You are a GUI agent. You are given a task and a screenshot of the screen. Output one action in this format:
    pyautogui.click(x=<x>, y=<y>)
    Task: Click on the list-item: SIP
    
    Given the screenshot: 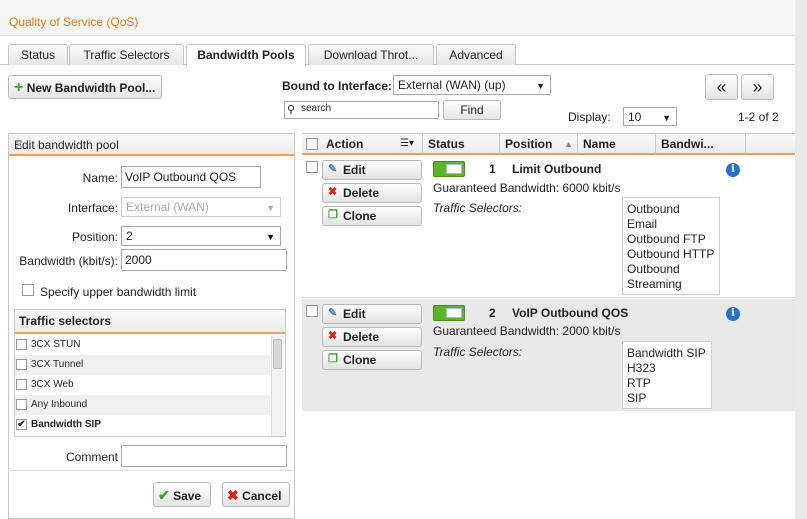 What is the action you would take?
    pyautogui.click(x=637, y=398)
    